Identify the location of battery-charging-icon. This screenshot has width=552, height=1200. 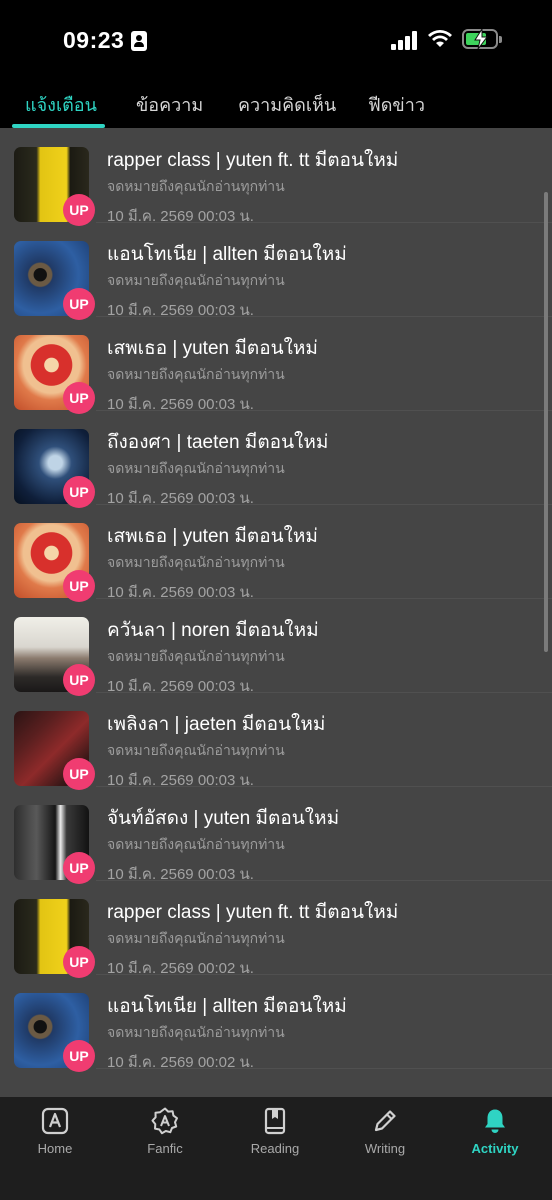
(482, 39).